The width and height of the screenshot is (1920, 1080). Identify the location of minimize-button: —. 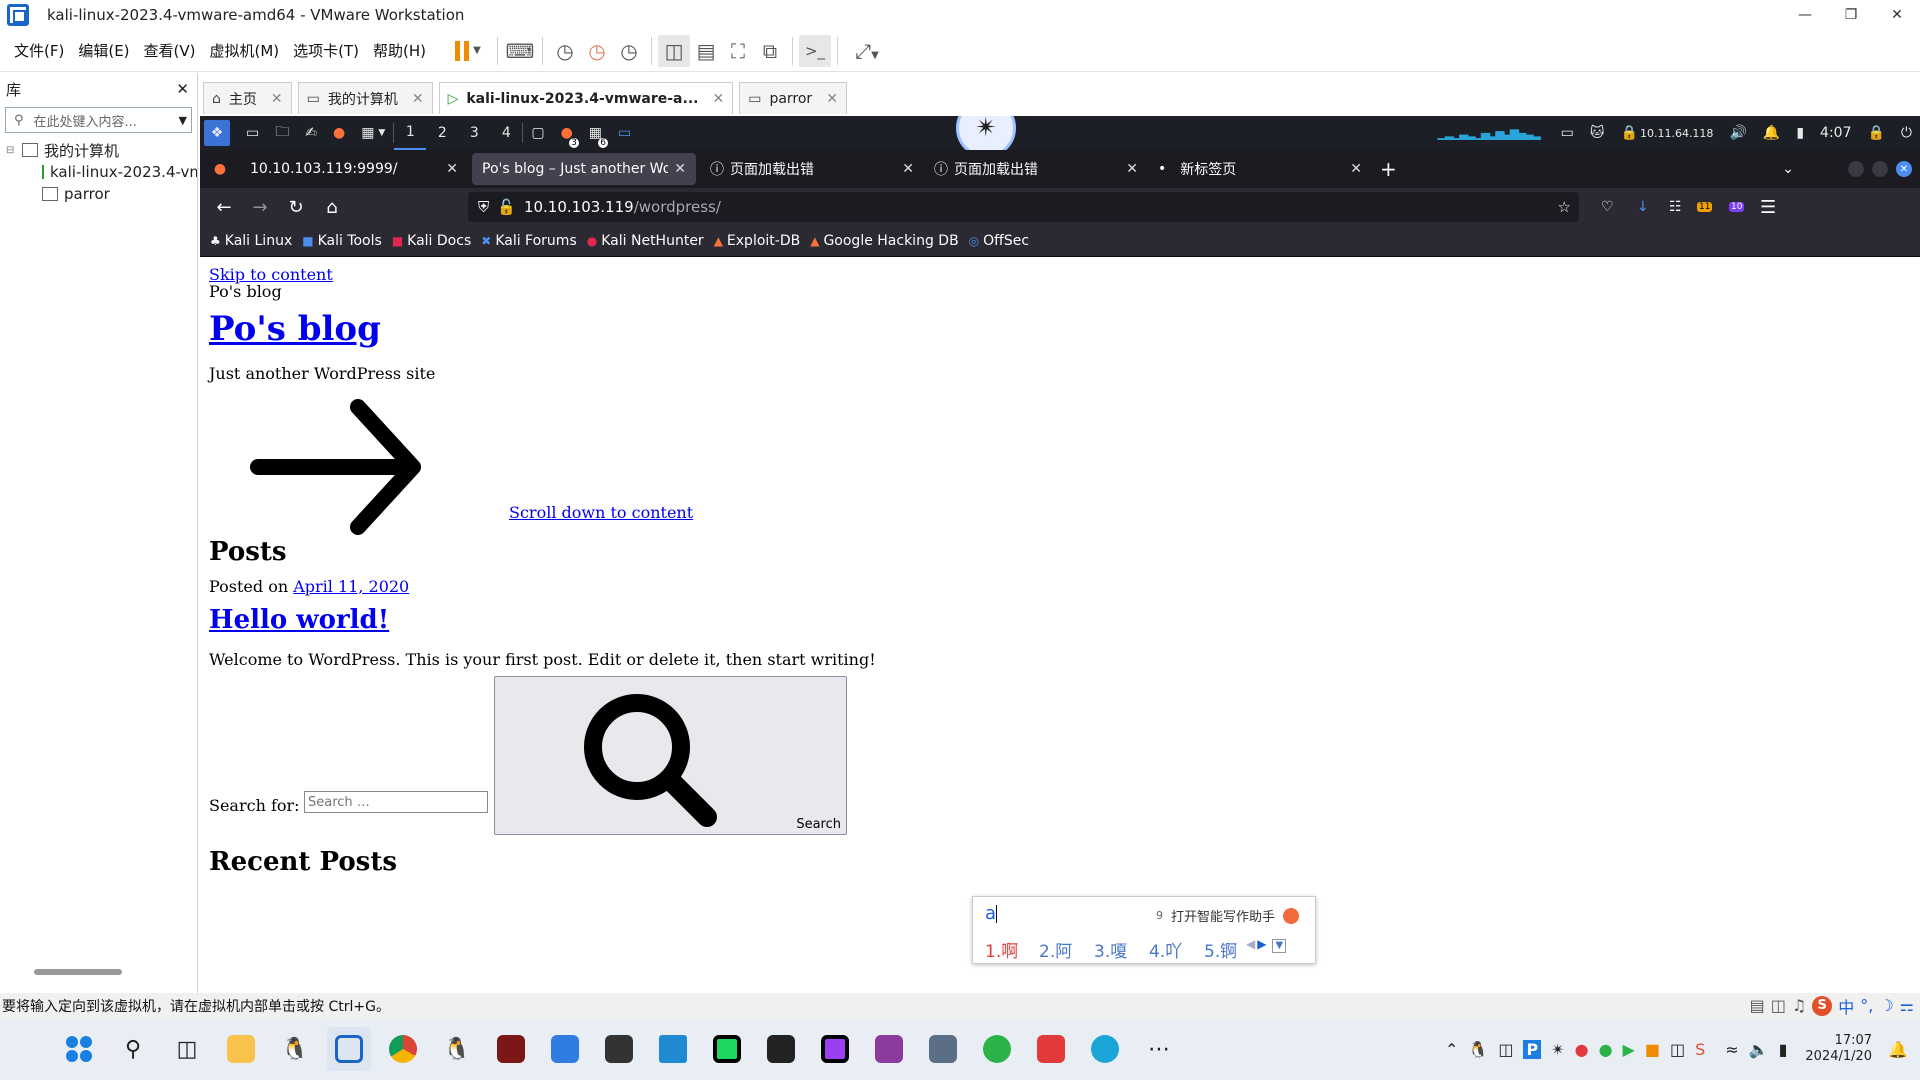
(1805, 15).